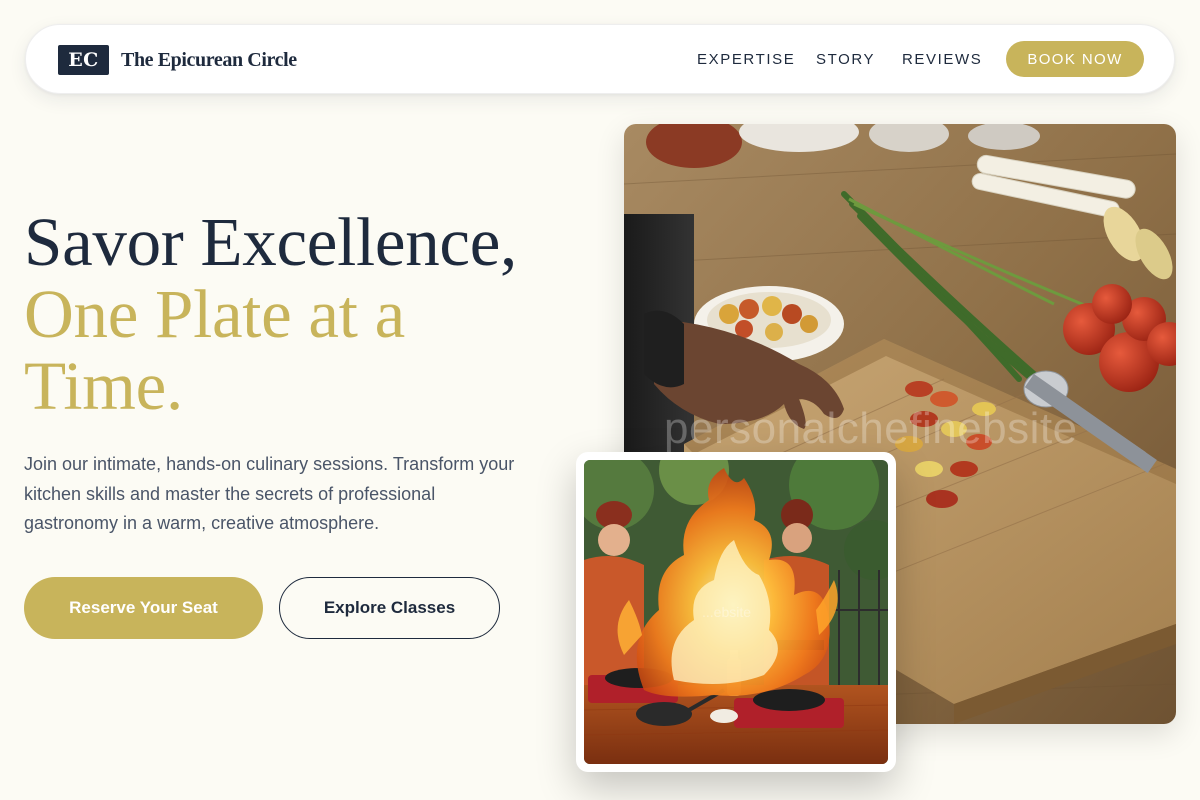 This screenshot has width=1200, height=800. What do you see at coordinates (746, 60) in the screenshot?
I see `nav-link-expertise: EXPERTISE` at bounding box center [746, 60].